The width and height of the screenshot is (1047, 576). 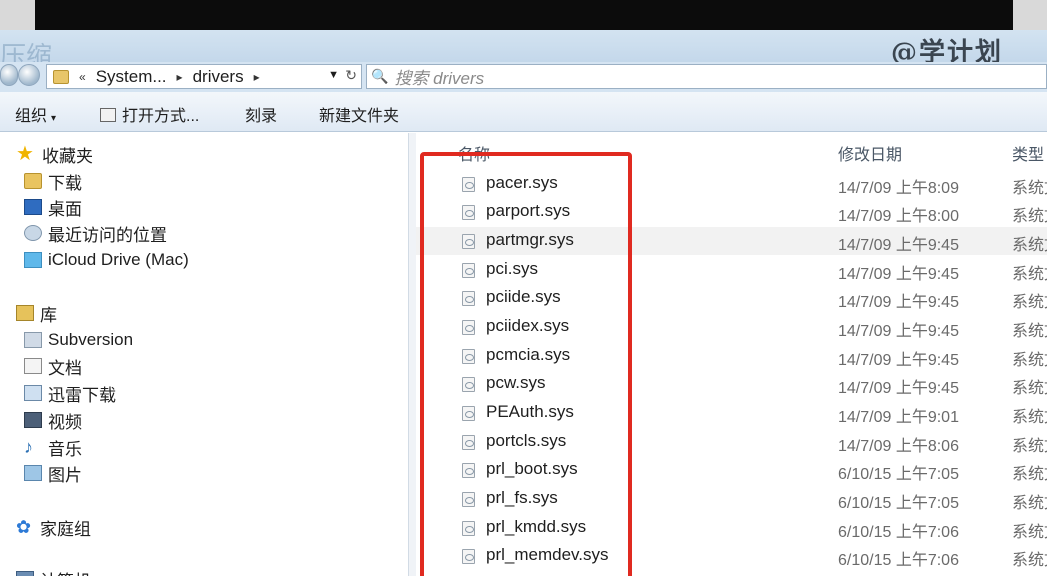 What do you see at coordinates (107, 235) in the screenshot?
I see `sidebar-item-label: 最近访问的位置` at bounding box center [107, 235].